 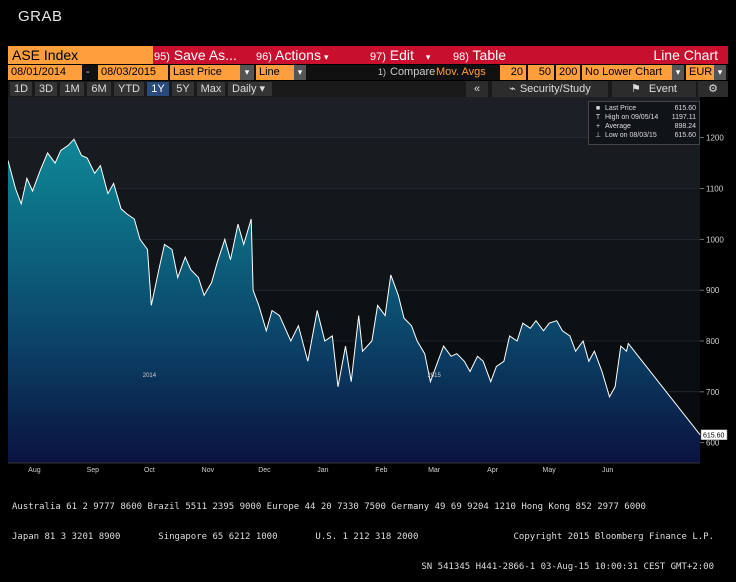 I want to click on last-price-label: 615.60, so click(x=714, y=434).